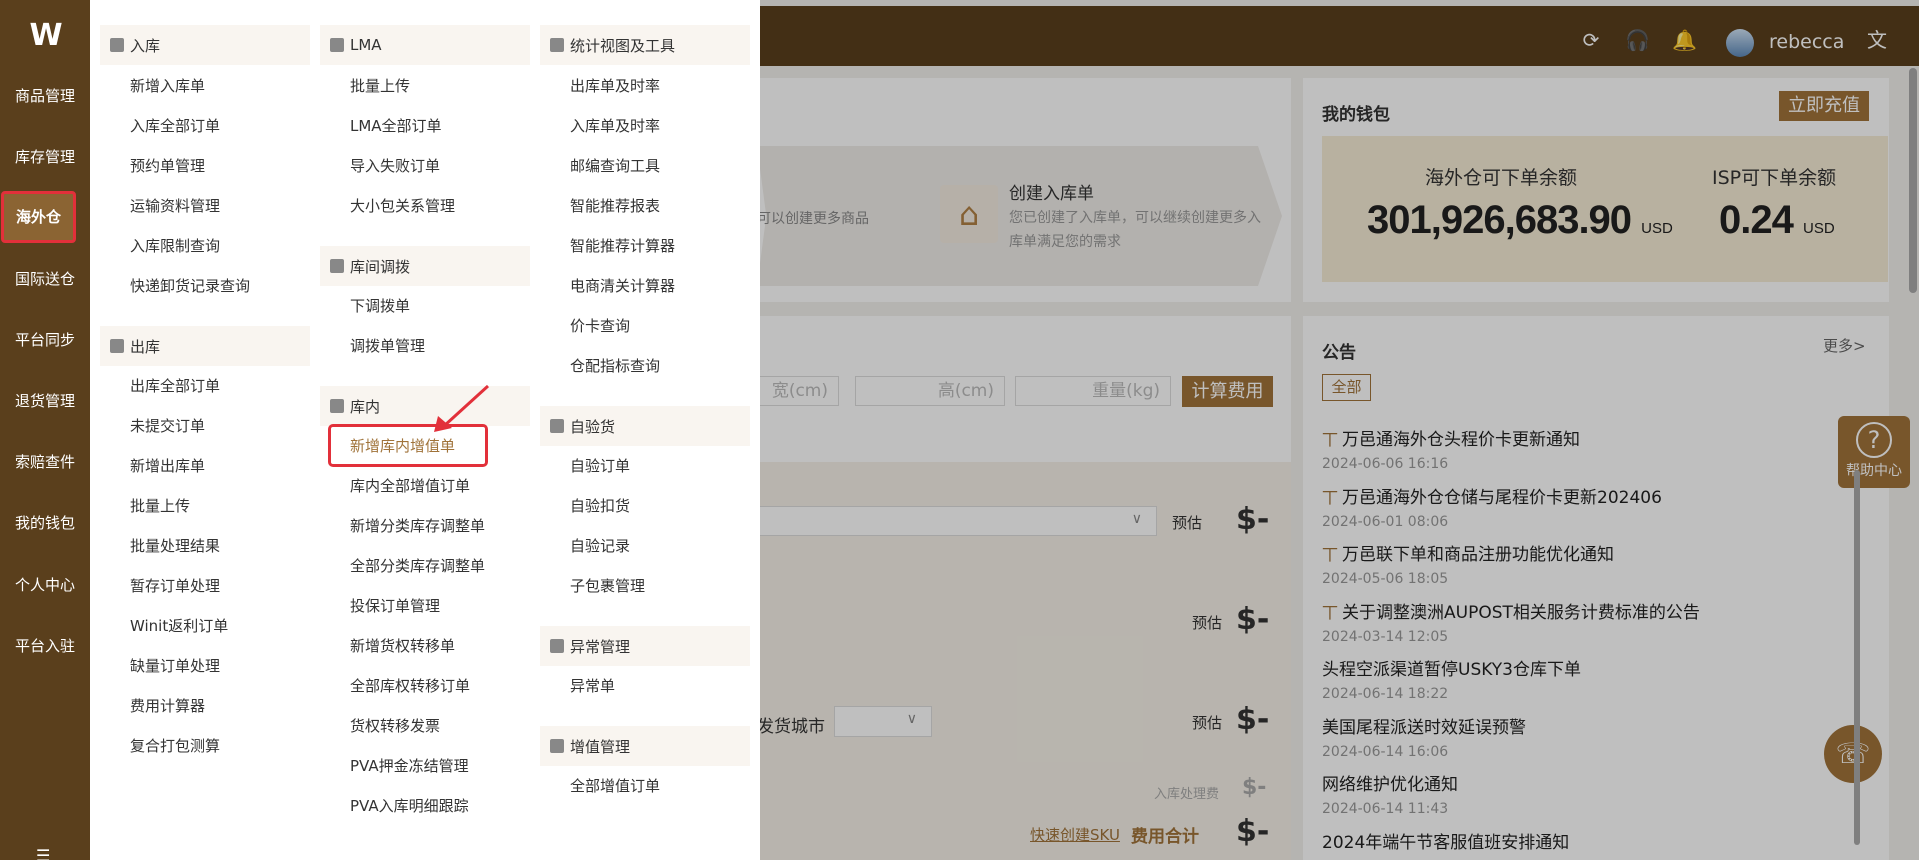  What do you see at coordinates (557, 45) in the screenshot?
I see `funnel-icon` at bounding box center [557, 45].